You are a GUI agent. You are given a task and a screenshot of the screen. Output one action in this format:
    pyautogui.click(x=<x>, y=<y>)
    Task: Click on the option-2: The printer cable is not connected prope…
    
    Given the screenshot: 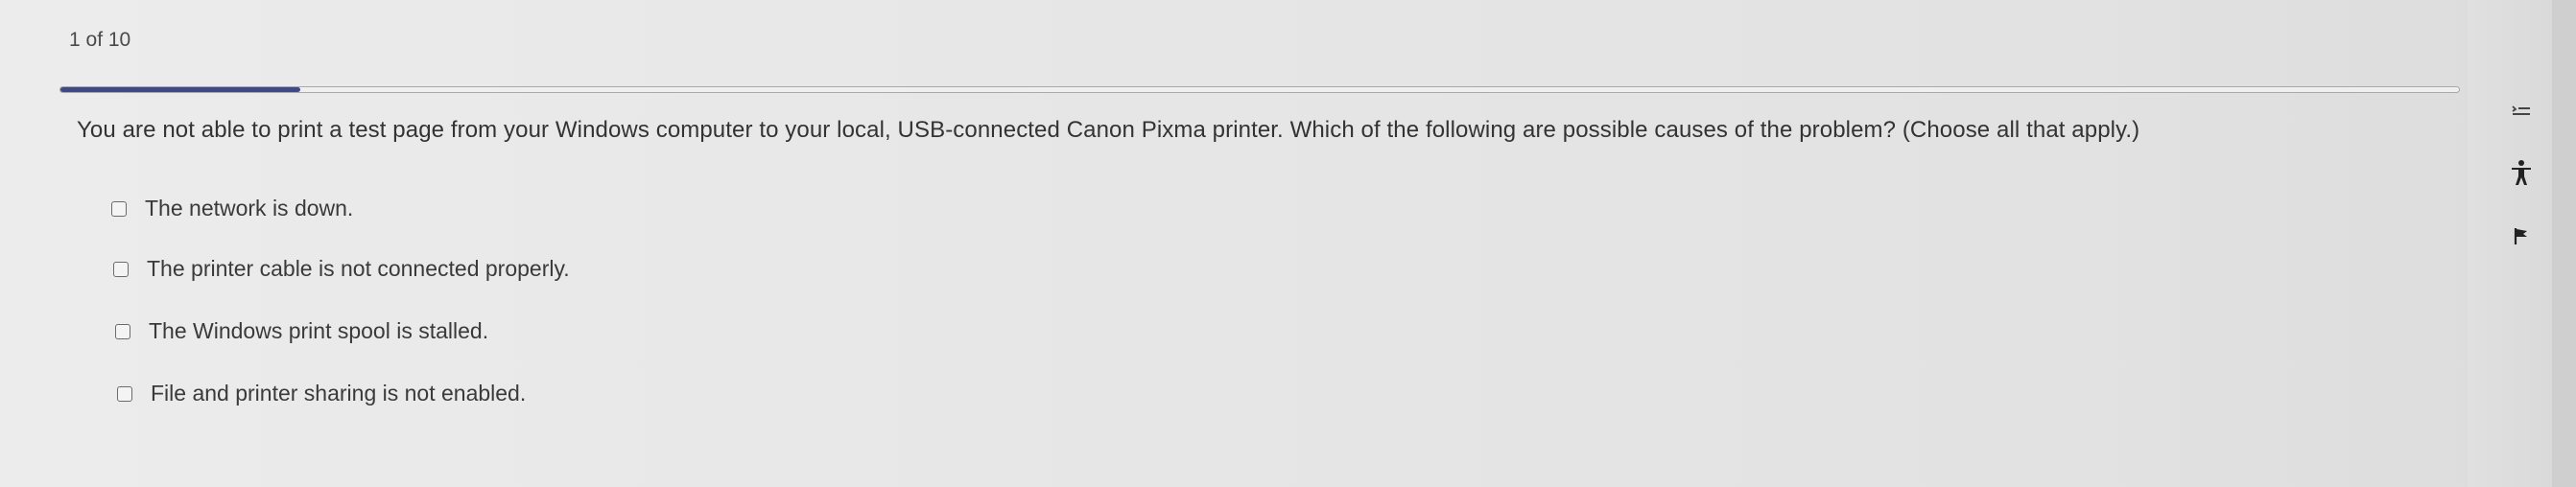 What is the action you would take?
    pyautogui.click(x=341, y=269)
    